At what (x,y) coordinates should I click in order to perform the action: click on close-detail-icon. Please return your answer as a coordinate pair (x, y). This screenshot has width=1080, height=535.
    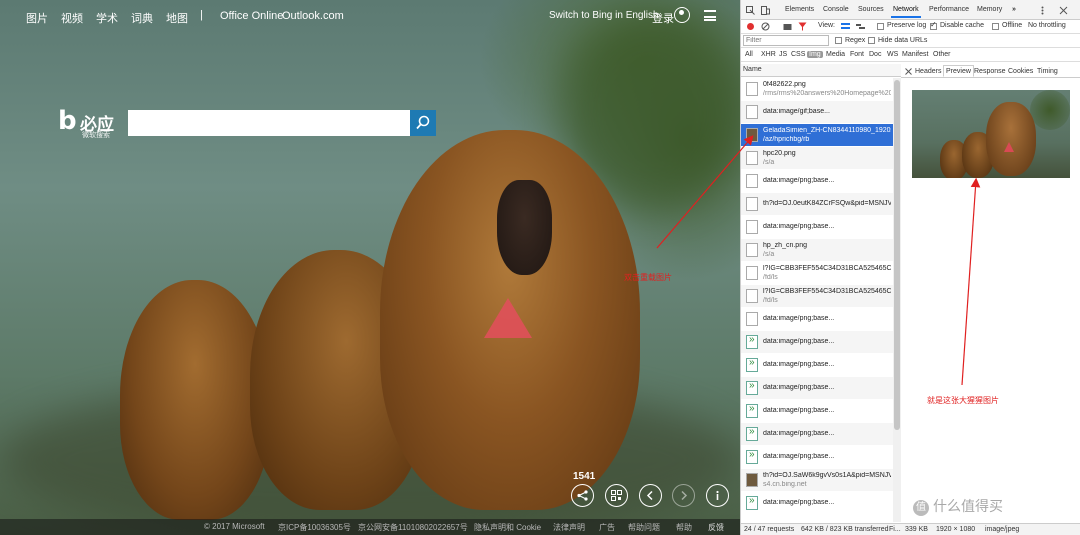
    Looking at the image, I should click on (908, 71).